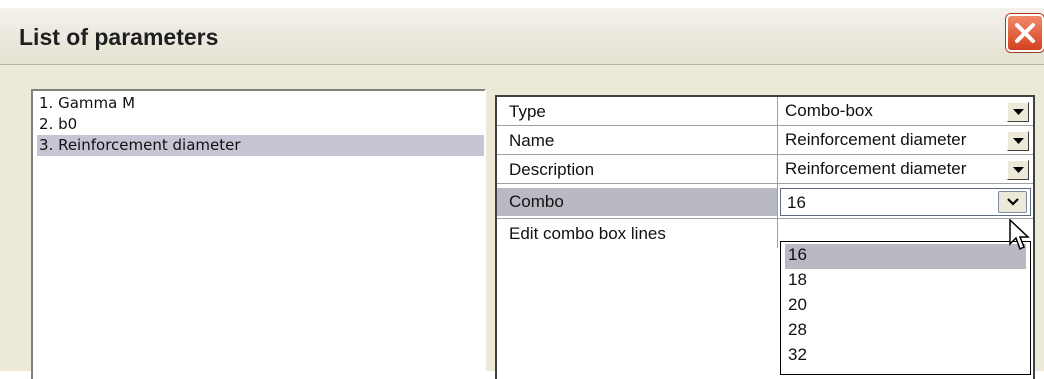 The width and height of the screenshot is (1044, 379). What do you see at coordinates (527, 111) in the screenshot?
I see `property-label: Type` at bounding box center [527, 111].